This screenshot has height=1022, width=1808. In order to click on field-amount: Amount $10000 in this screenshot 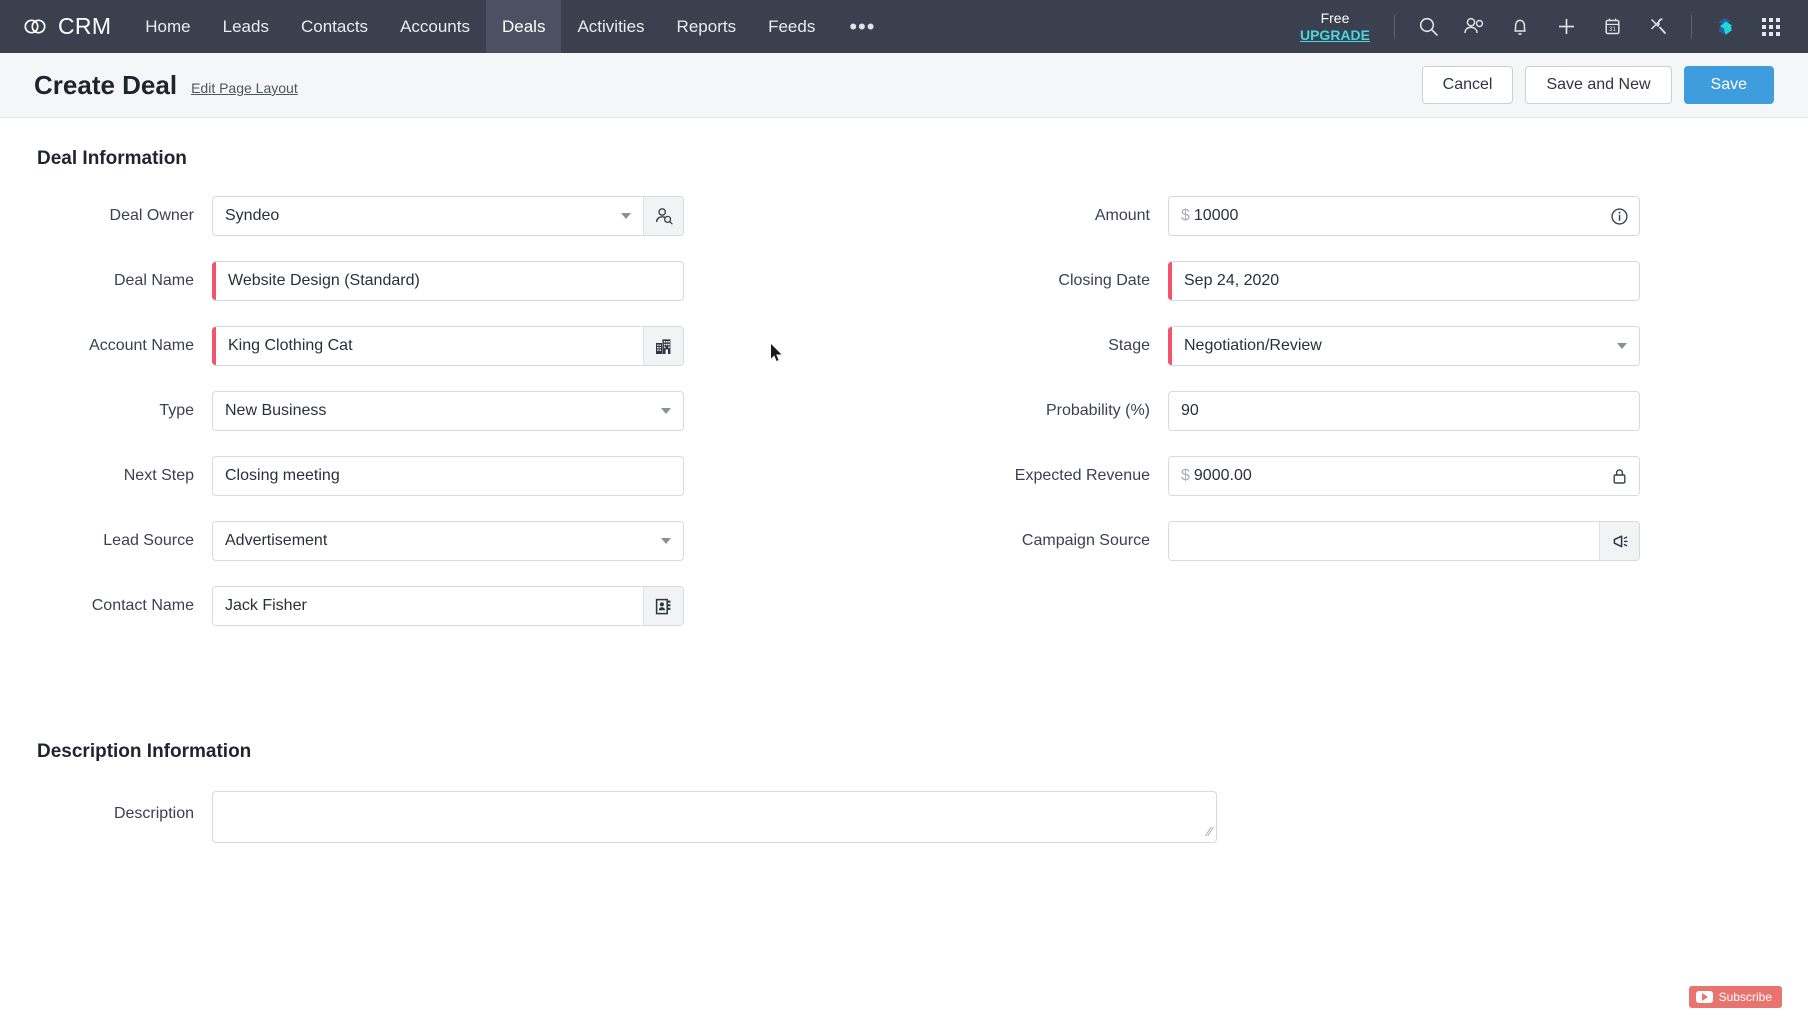, I will do `click(1356, 216)`.